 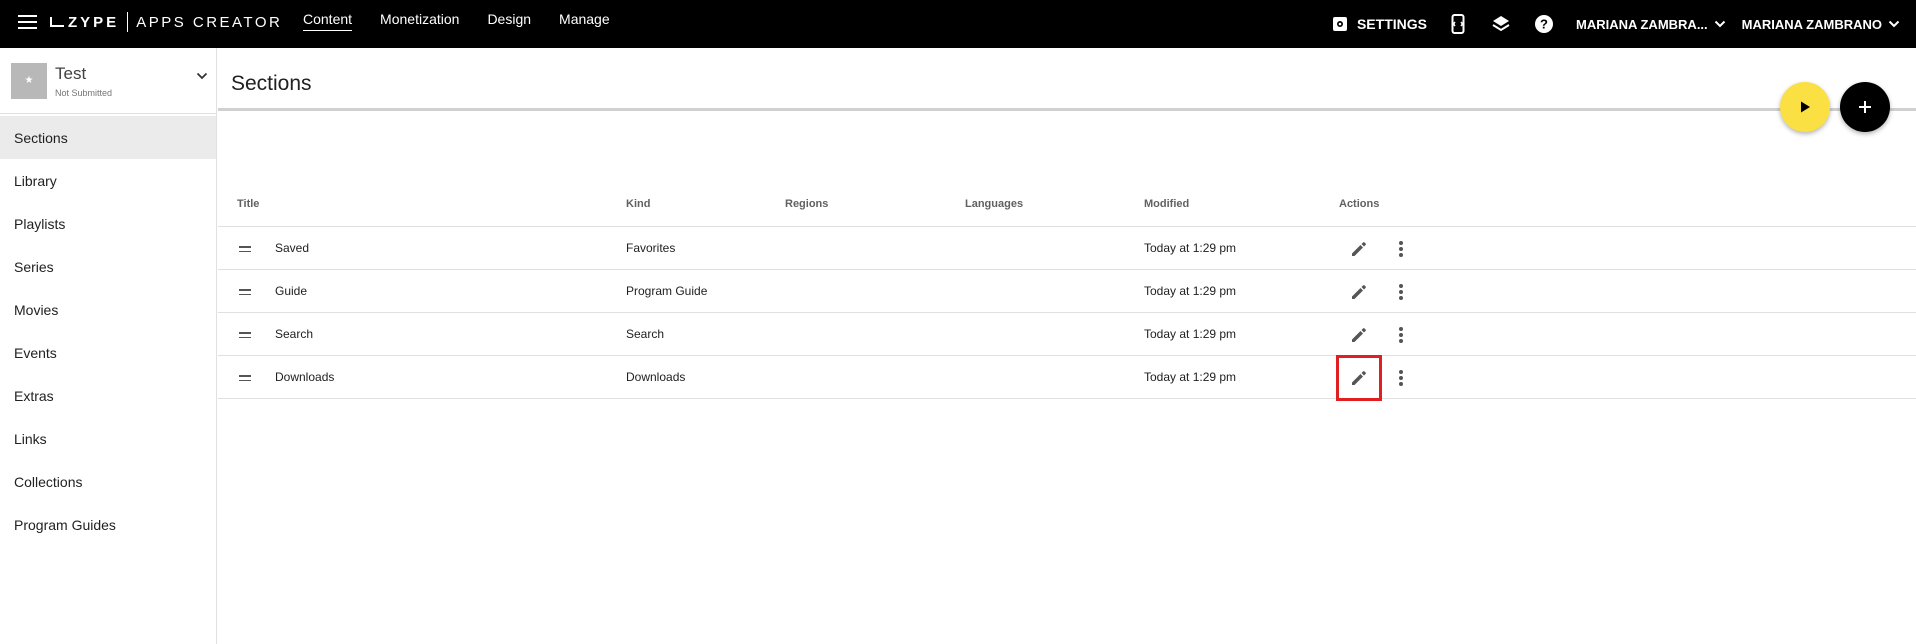 I want to click on app-logo: ZYPE APPS CREATOR, so click(x=166, y=22).